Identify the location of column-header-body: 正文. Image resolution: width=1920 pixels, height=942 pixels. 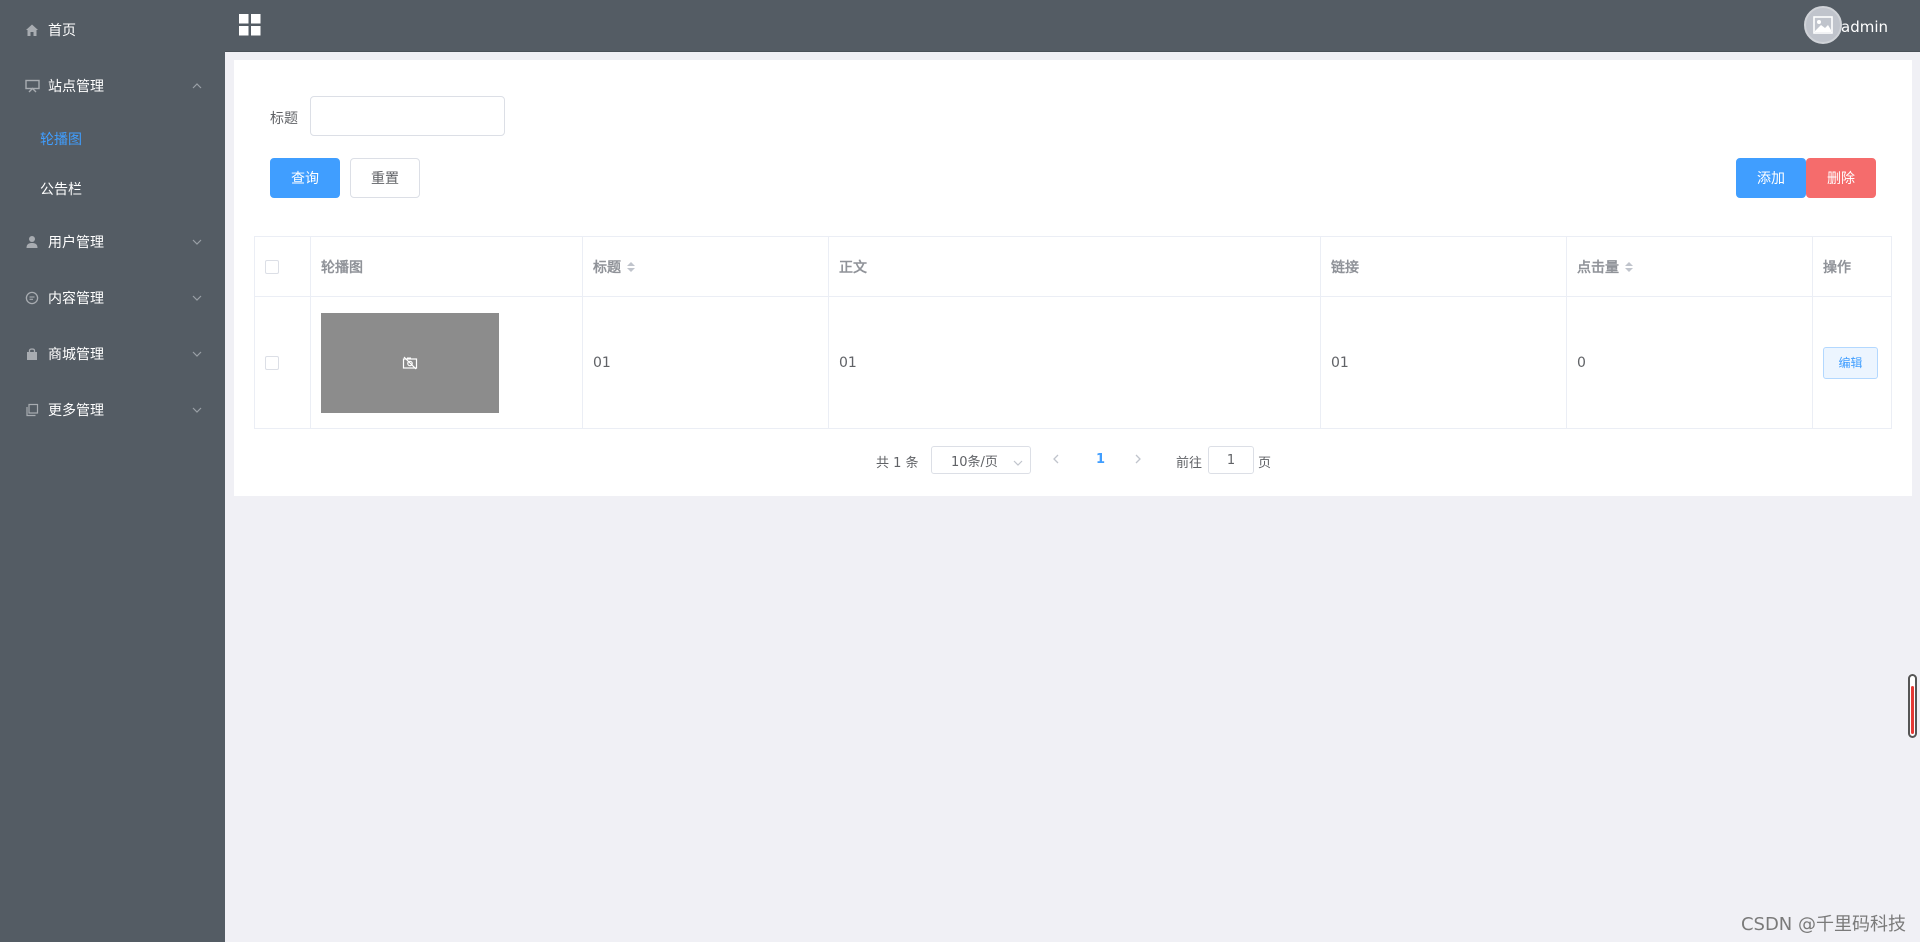
(1075, 266).